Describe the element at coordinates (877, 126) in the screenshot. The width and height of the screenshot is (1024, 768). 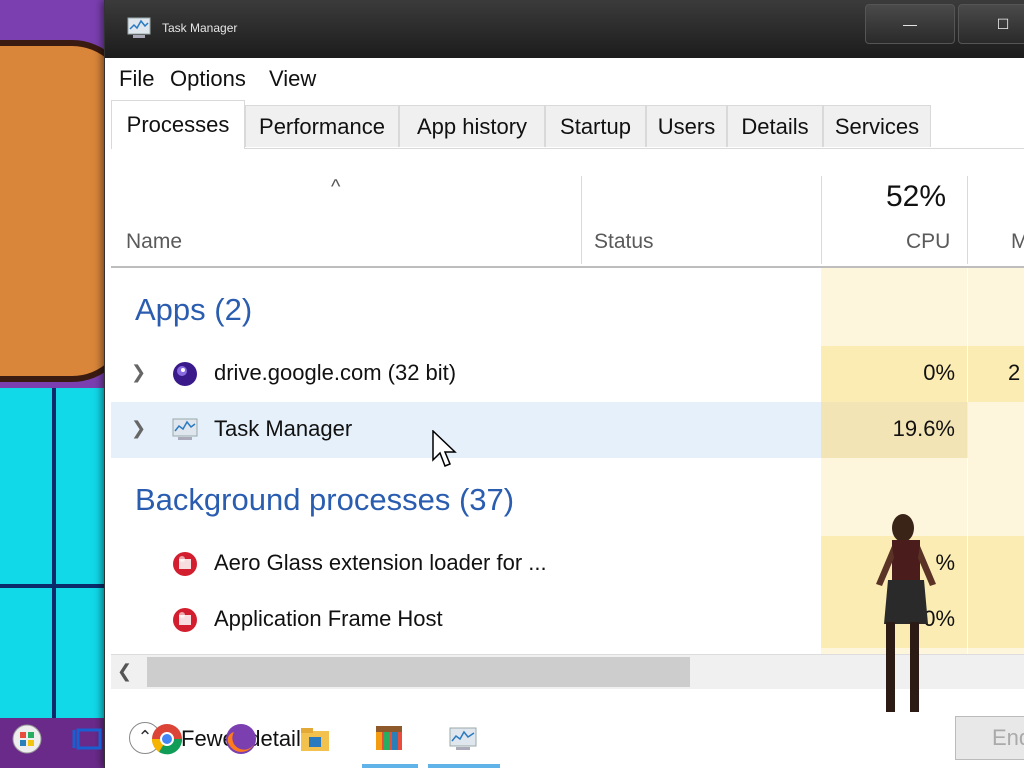
I see `tab-services: Services` at that location.